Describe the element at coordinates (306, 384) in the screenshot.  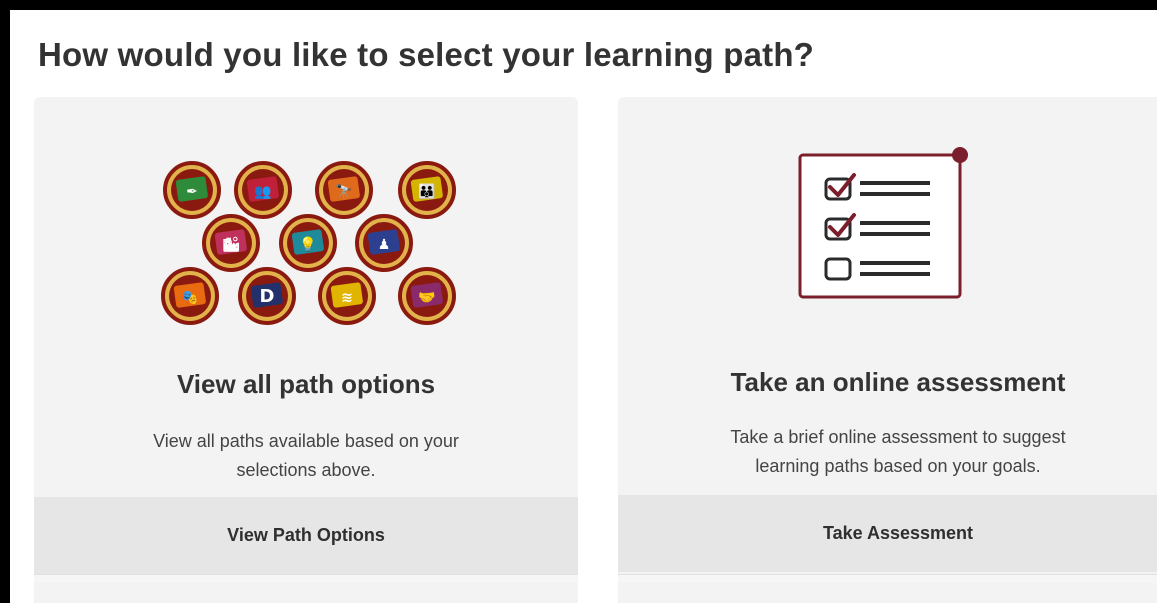
I see `view-paths-title: View all path options` at that location.